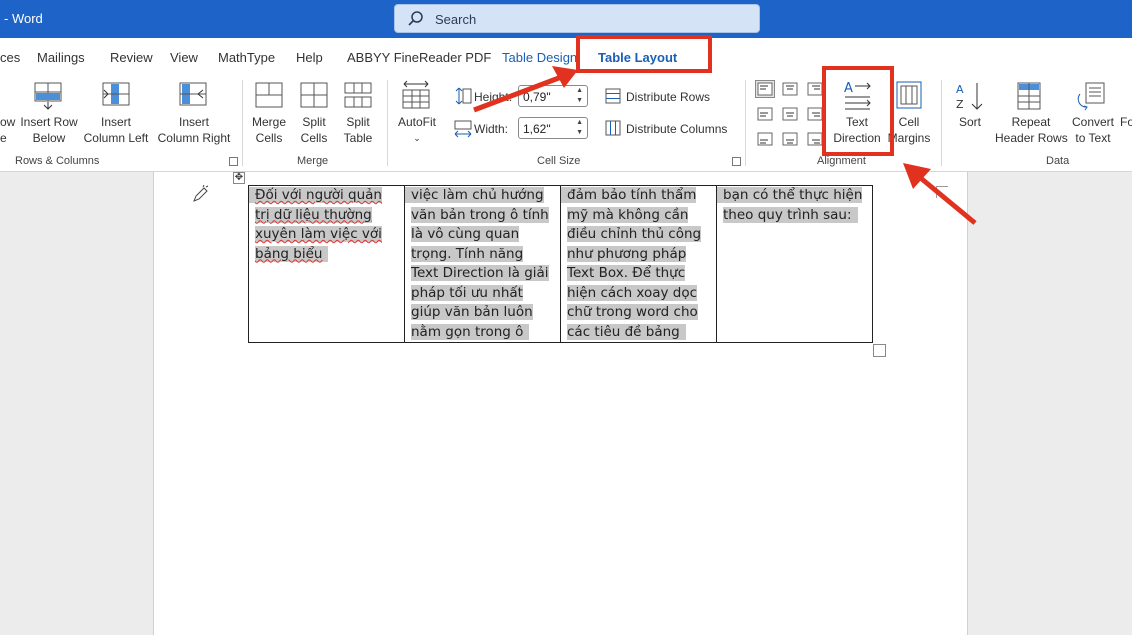  What do you see at coordinates (553, 128) in the screenshot?
I see `width-spinner: 1,62" ▲ ▼` at bounding box center [553, 128].